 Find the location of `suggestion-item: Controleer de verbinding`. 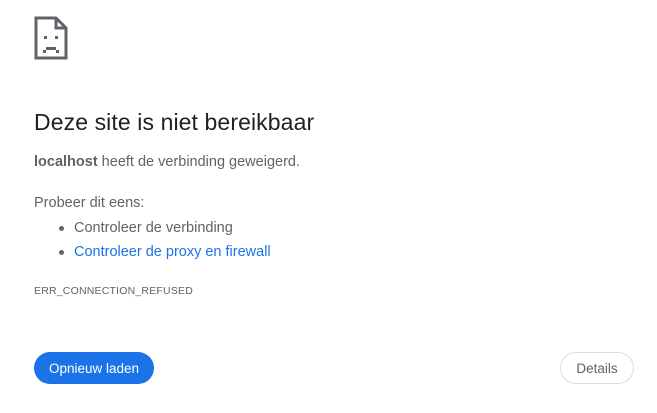

suggestion-item: Controleer de verbinding is located at coordinates (152, 230).